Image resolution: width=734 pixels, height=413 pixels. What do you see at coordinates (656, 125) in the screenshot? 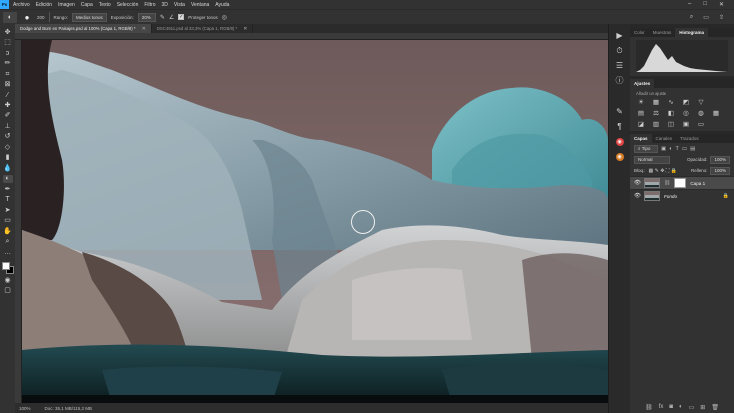
I see `posterize-icon: ▥` at bounding box center [656, 125].